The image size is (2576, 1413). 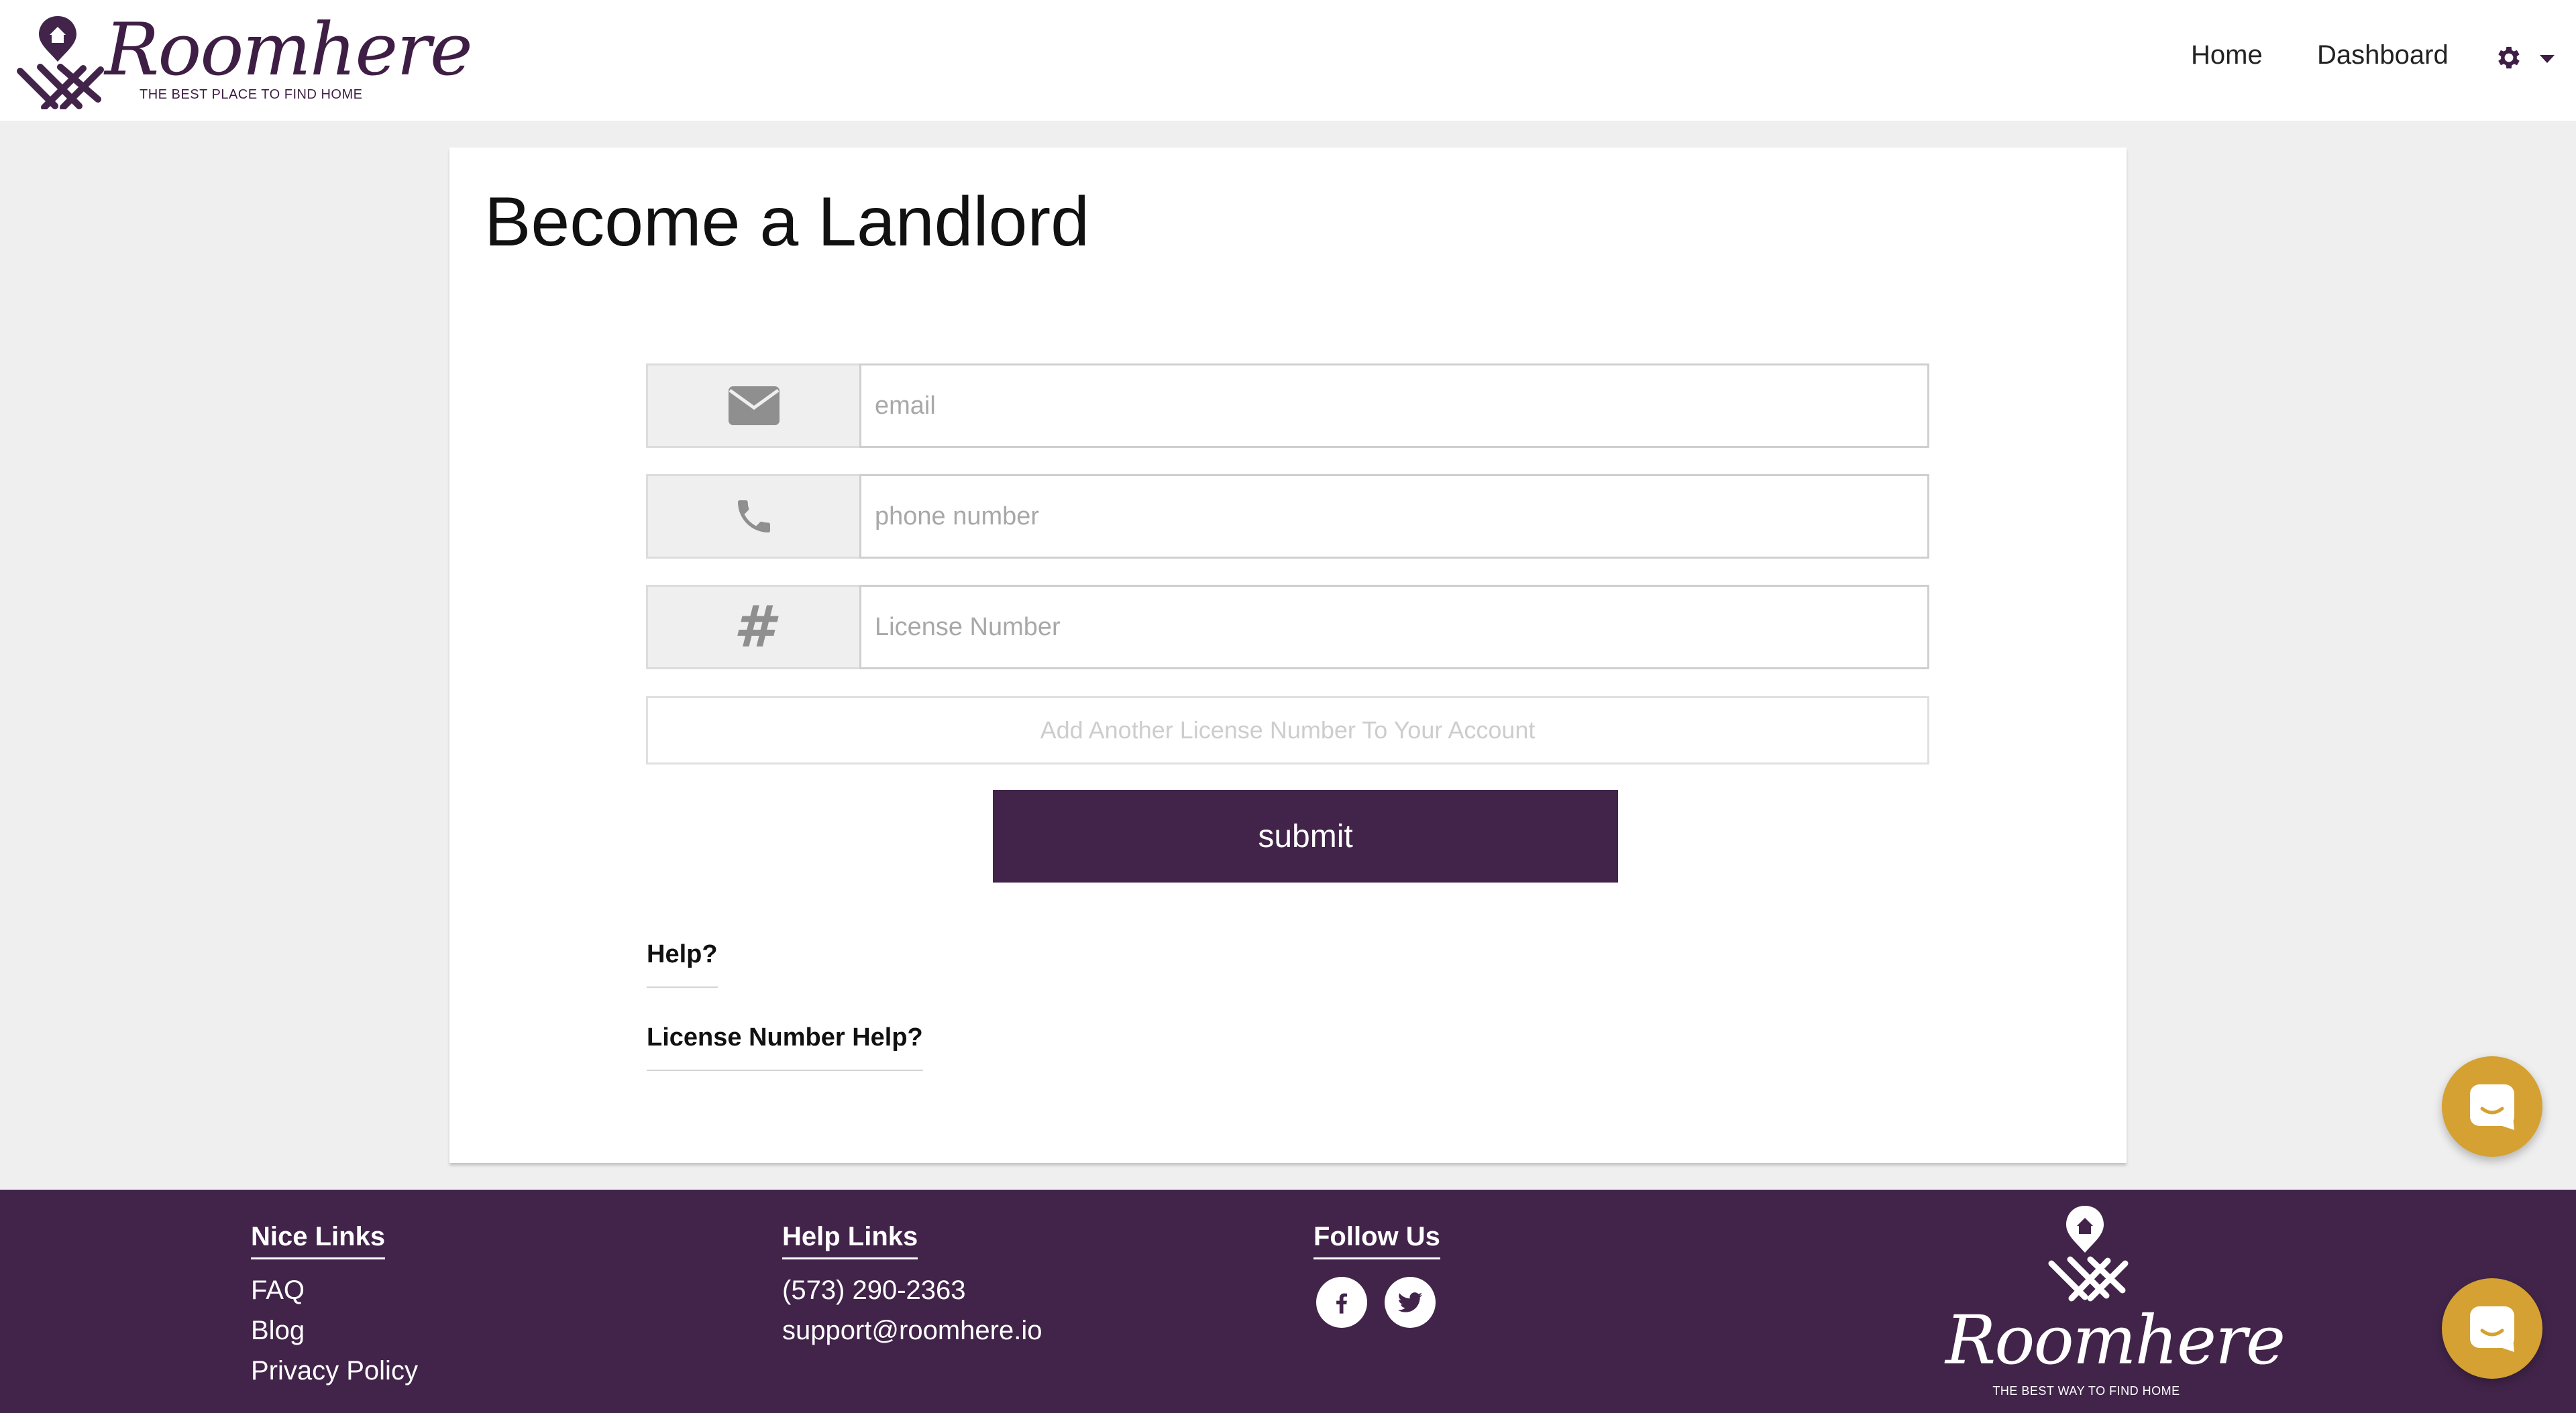 I want to click on footer-logo: Roomhere THE BEST WAY TO FIND HOME, so click(x=2115, y=1306).